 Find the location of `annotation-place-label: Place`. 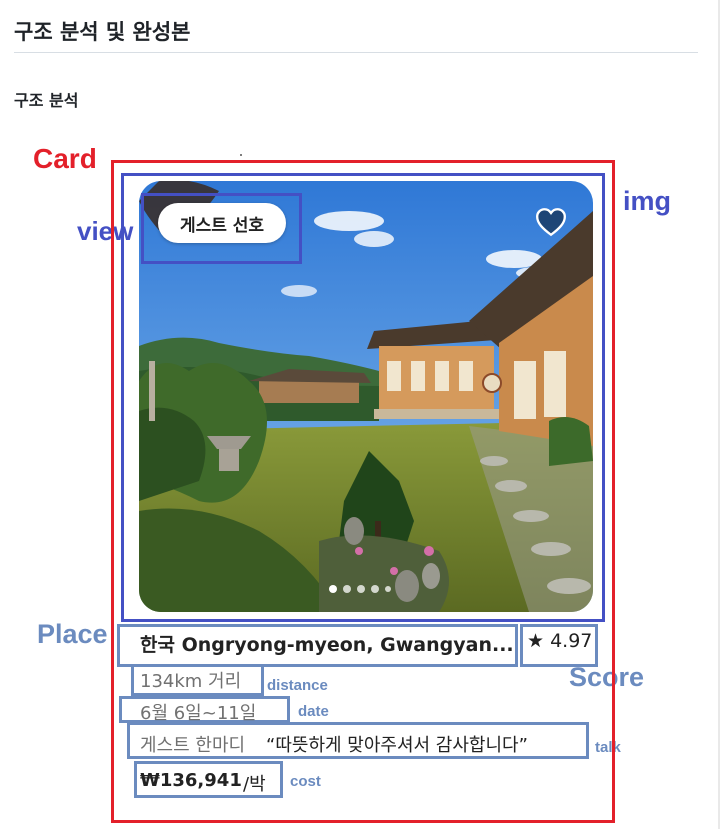

annotation-place-label: Place is located at coordinates (72, 634).